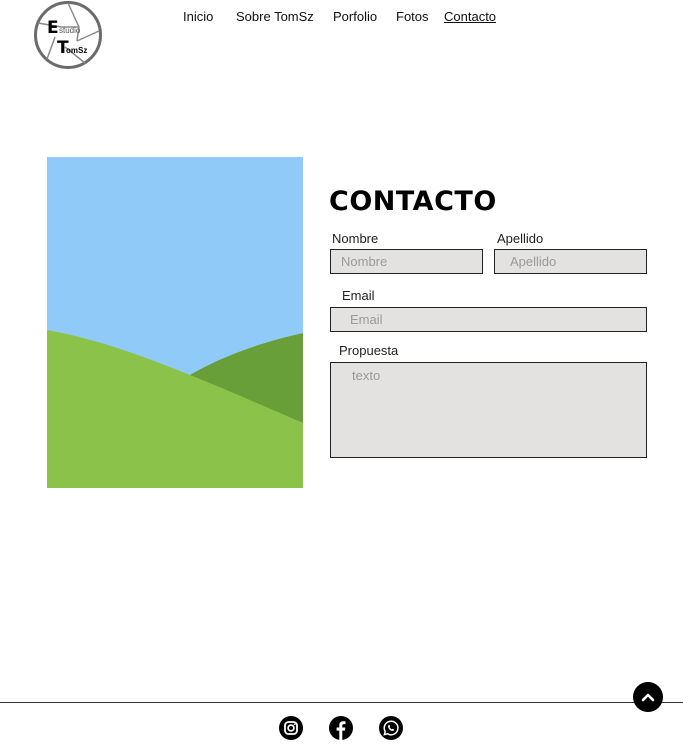  I want to click on nombre-input, so click(406, 261).